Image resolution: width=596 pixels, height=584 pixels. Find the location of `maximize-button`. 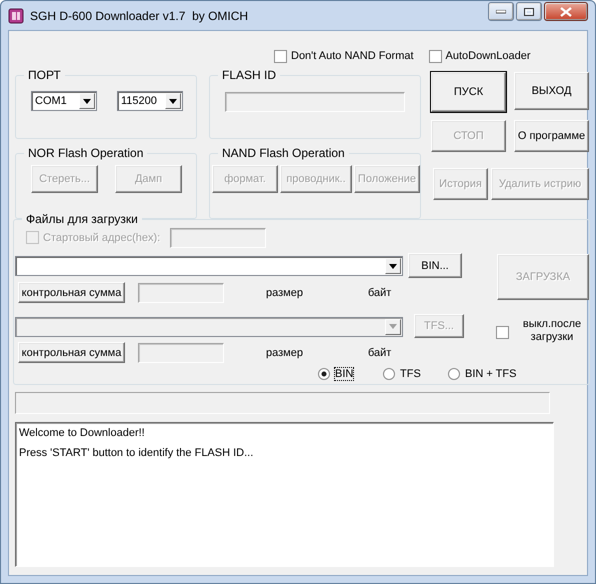

maximize-button is located at coordinates (529, 11).